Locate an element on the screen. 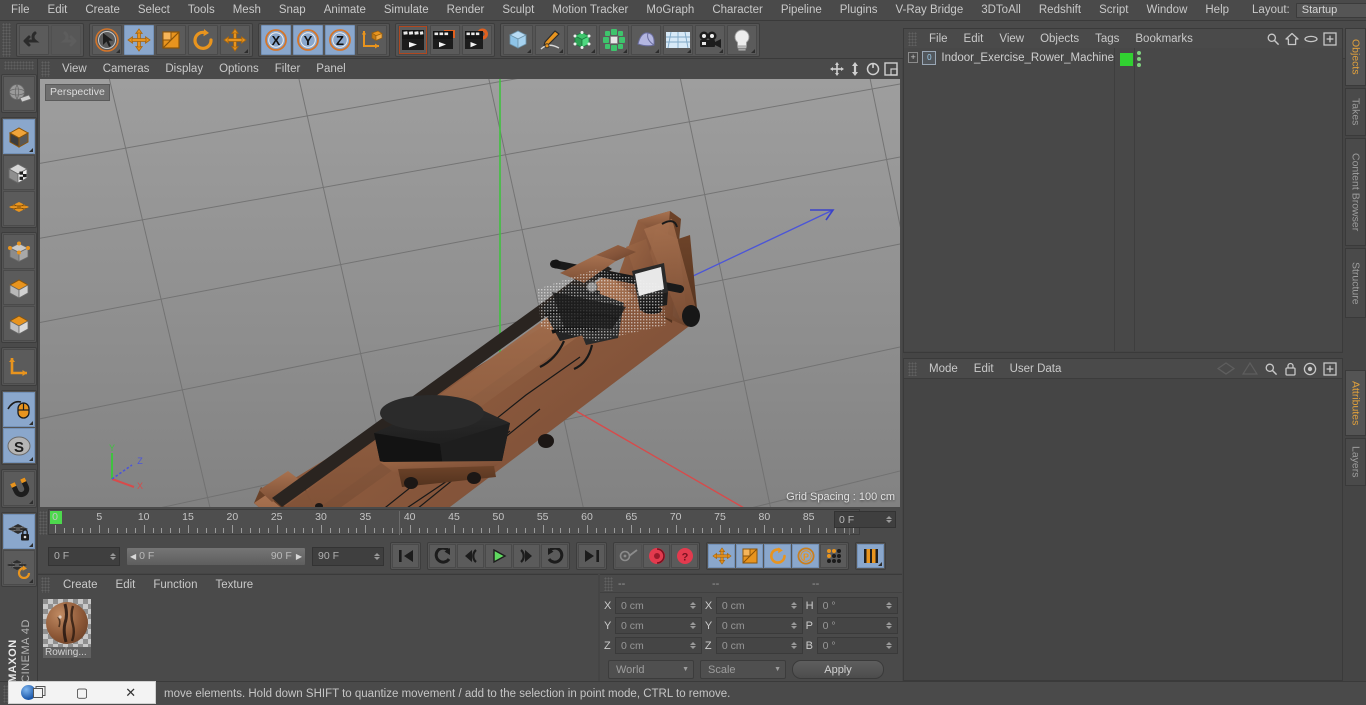  material-menu-edit: Edit is located at coordinates (126, 585).